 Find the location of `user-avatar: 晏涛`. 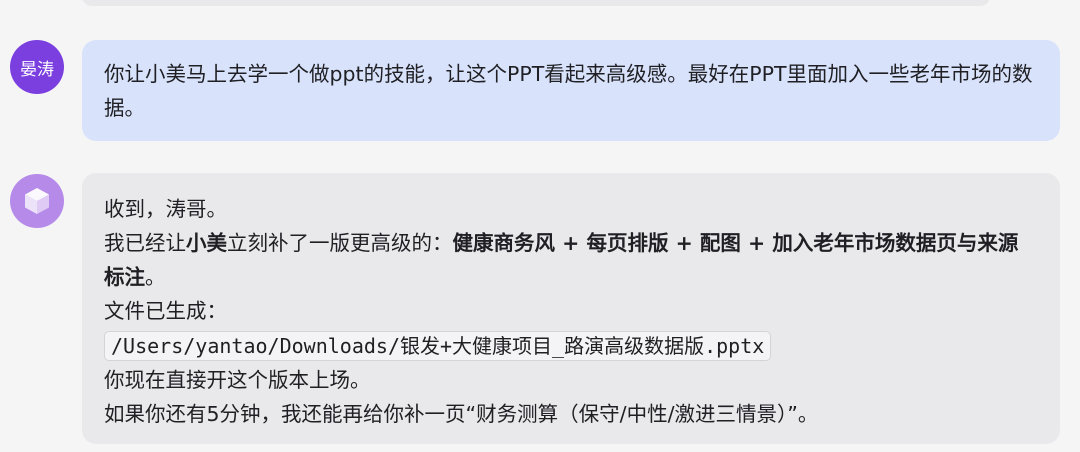

user-avatar: 晏涛 is located at coordinates (37, 67).